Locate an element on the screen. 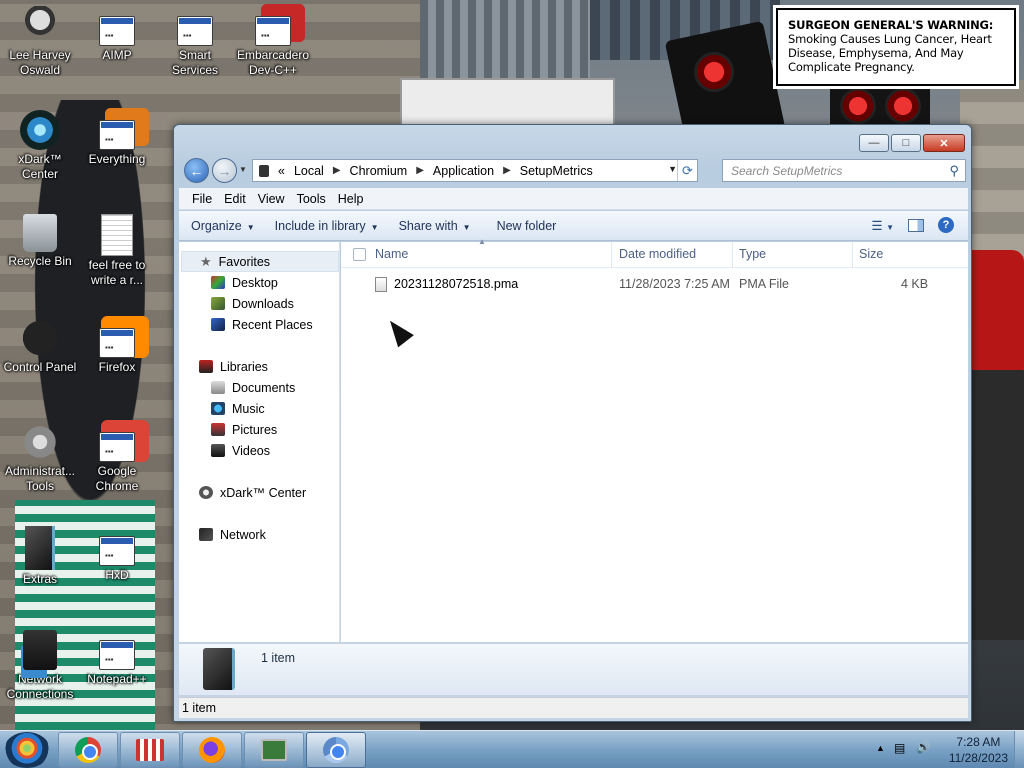 Image resolution: width=1024 pixels, height=768 pixels. show-desktop-button is located at coordinates (1019, 749).